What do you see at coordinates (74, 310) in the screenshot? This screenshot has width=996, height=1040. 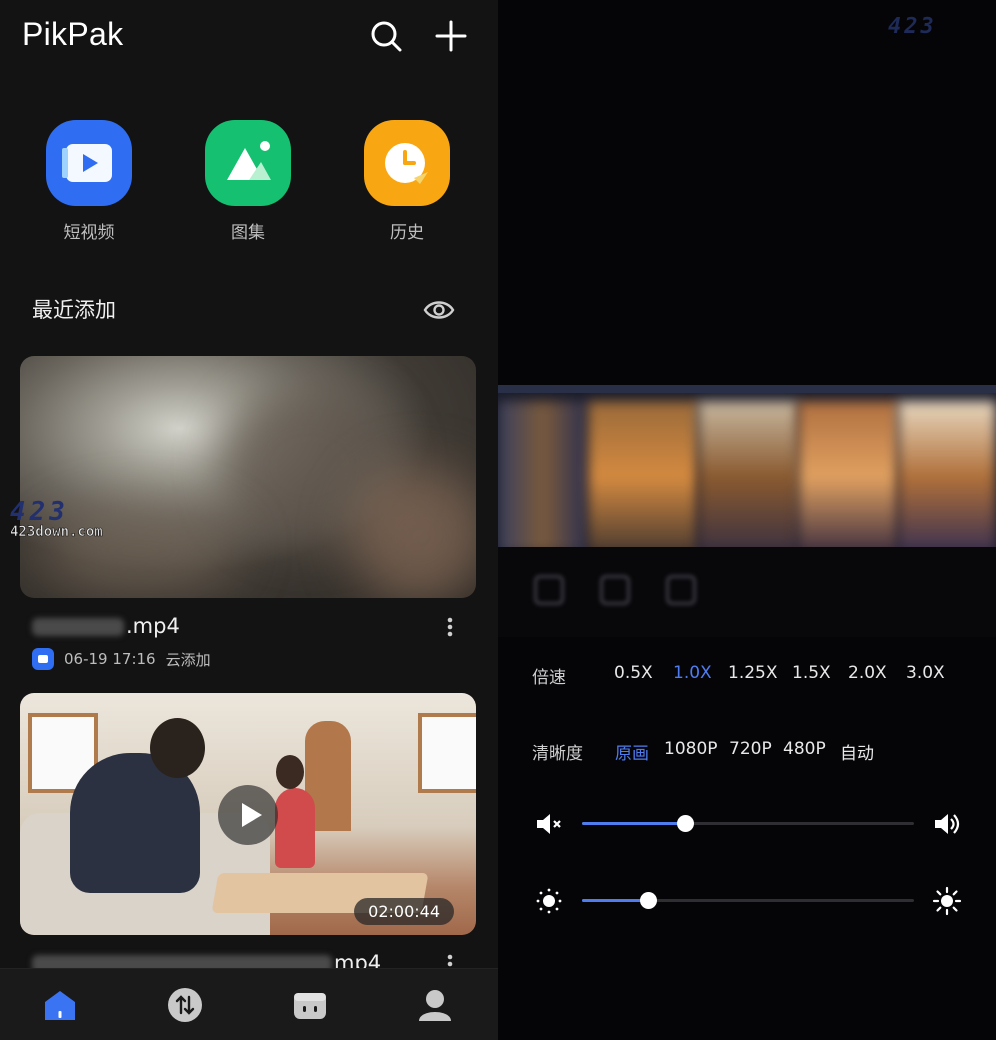 I see `section-title: 最近添加` at bounding box center [74, 310].